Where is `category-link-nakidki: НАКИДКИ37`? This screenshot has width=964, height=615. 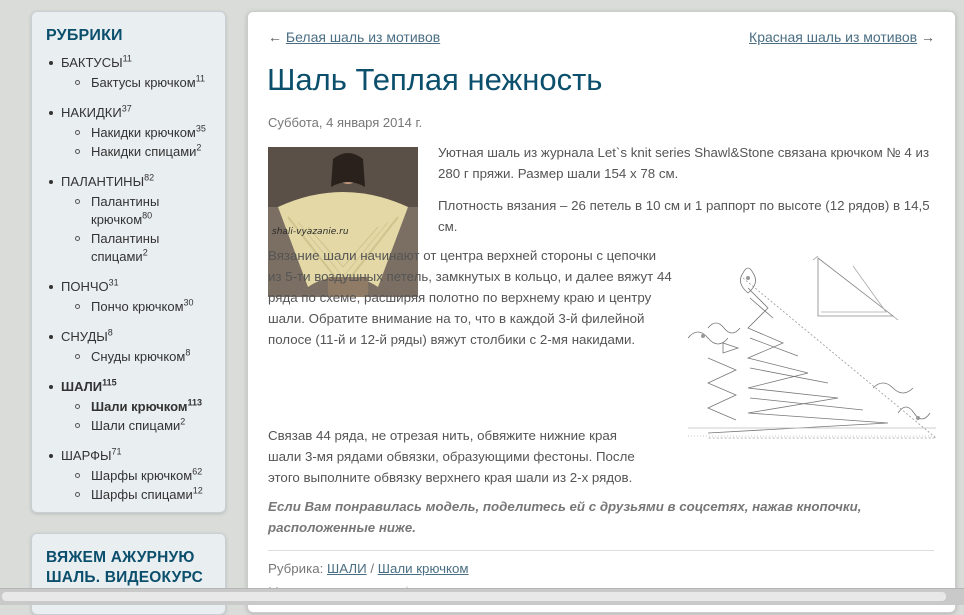
category-link-nakidki: НАКИДКИ37 is located at coordinates (96, 112).